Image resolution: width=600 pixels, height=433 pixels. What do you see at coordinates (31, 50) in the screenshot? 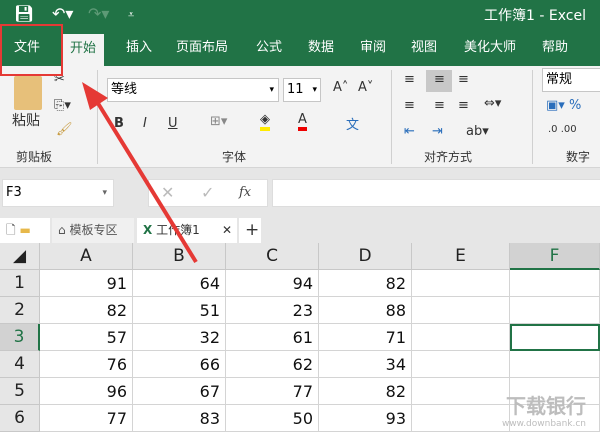
I see `highlight-box` at bounding box center [31, 50].